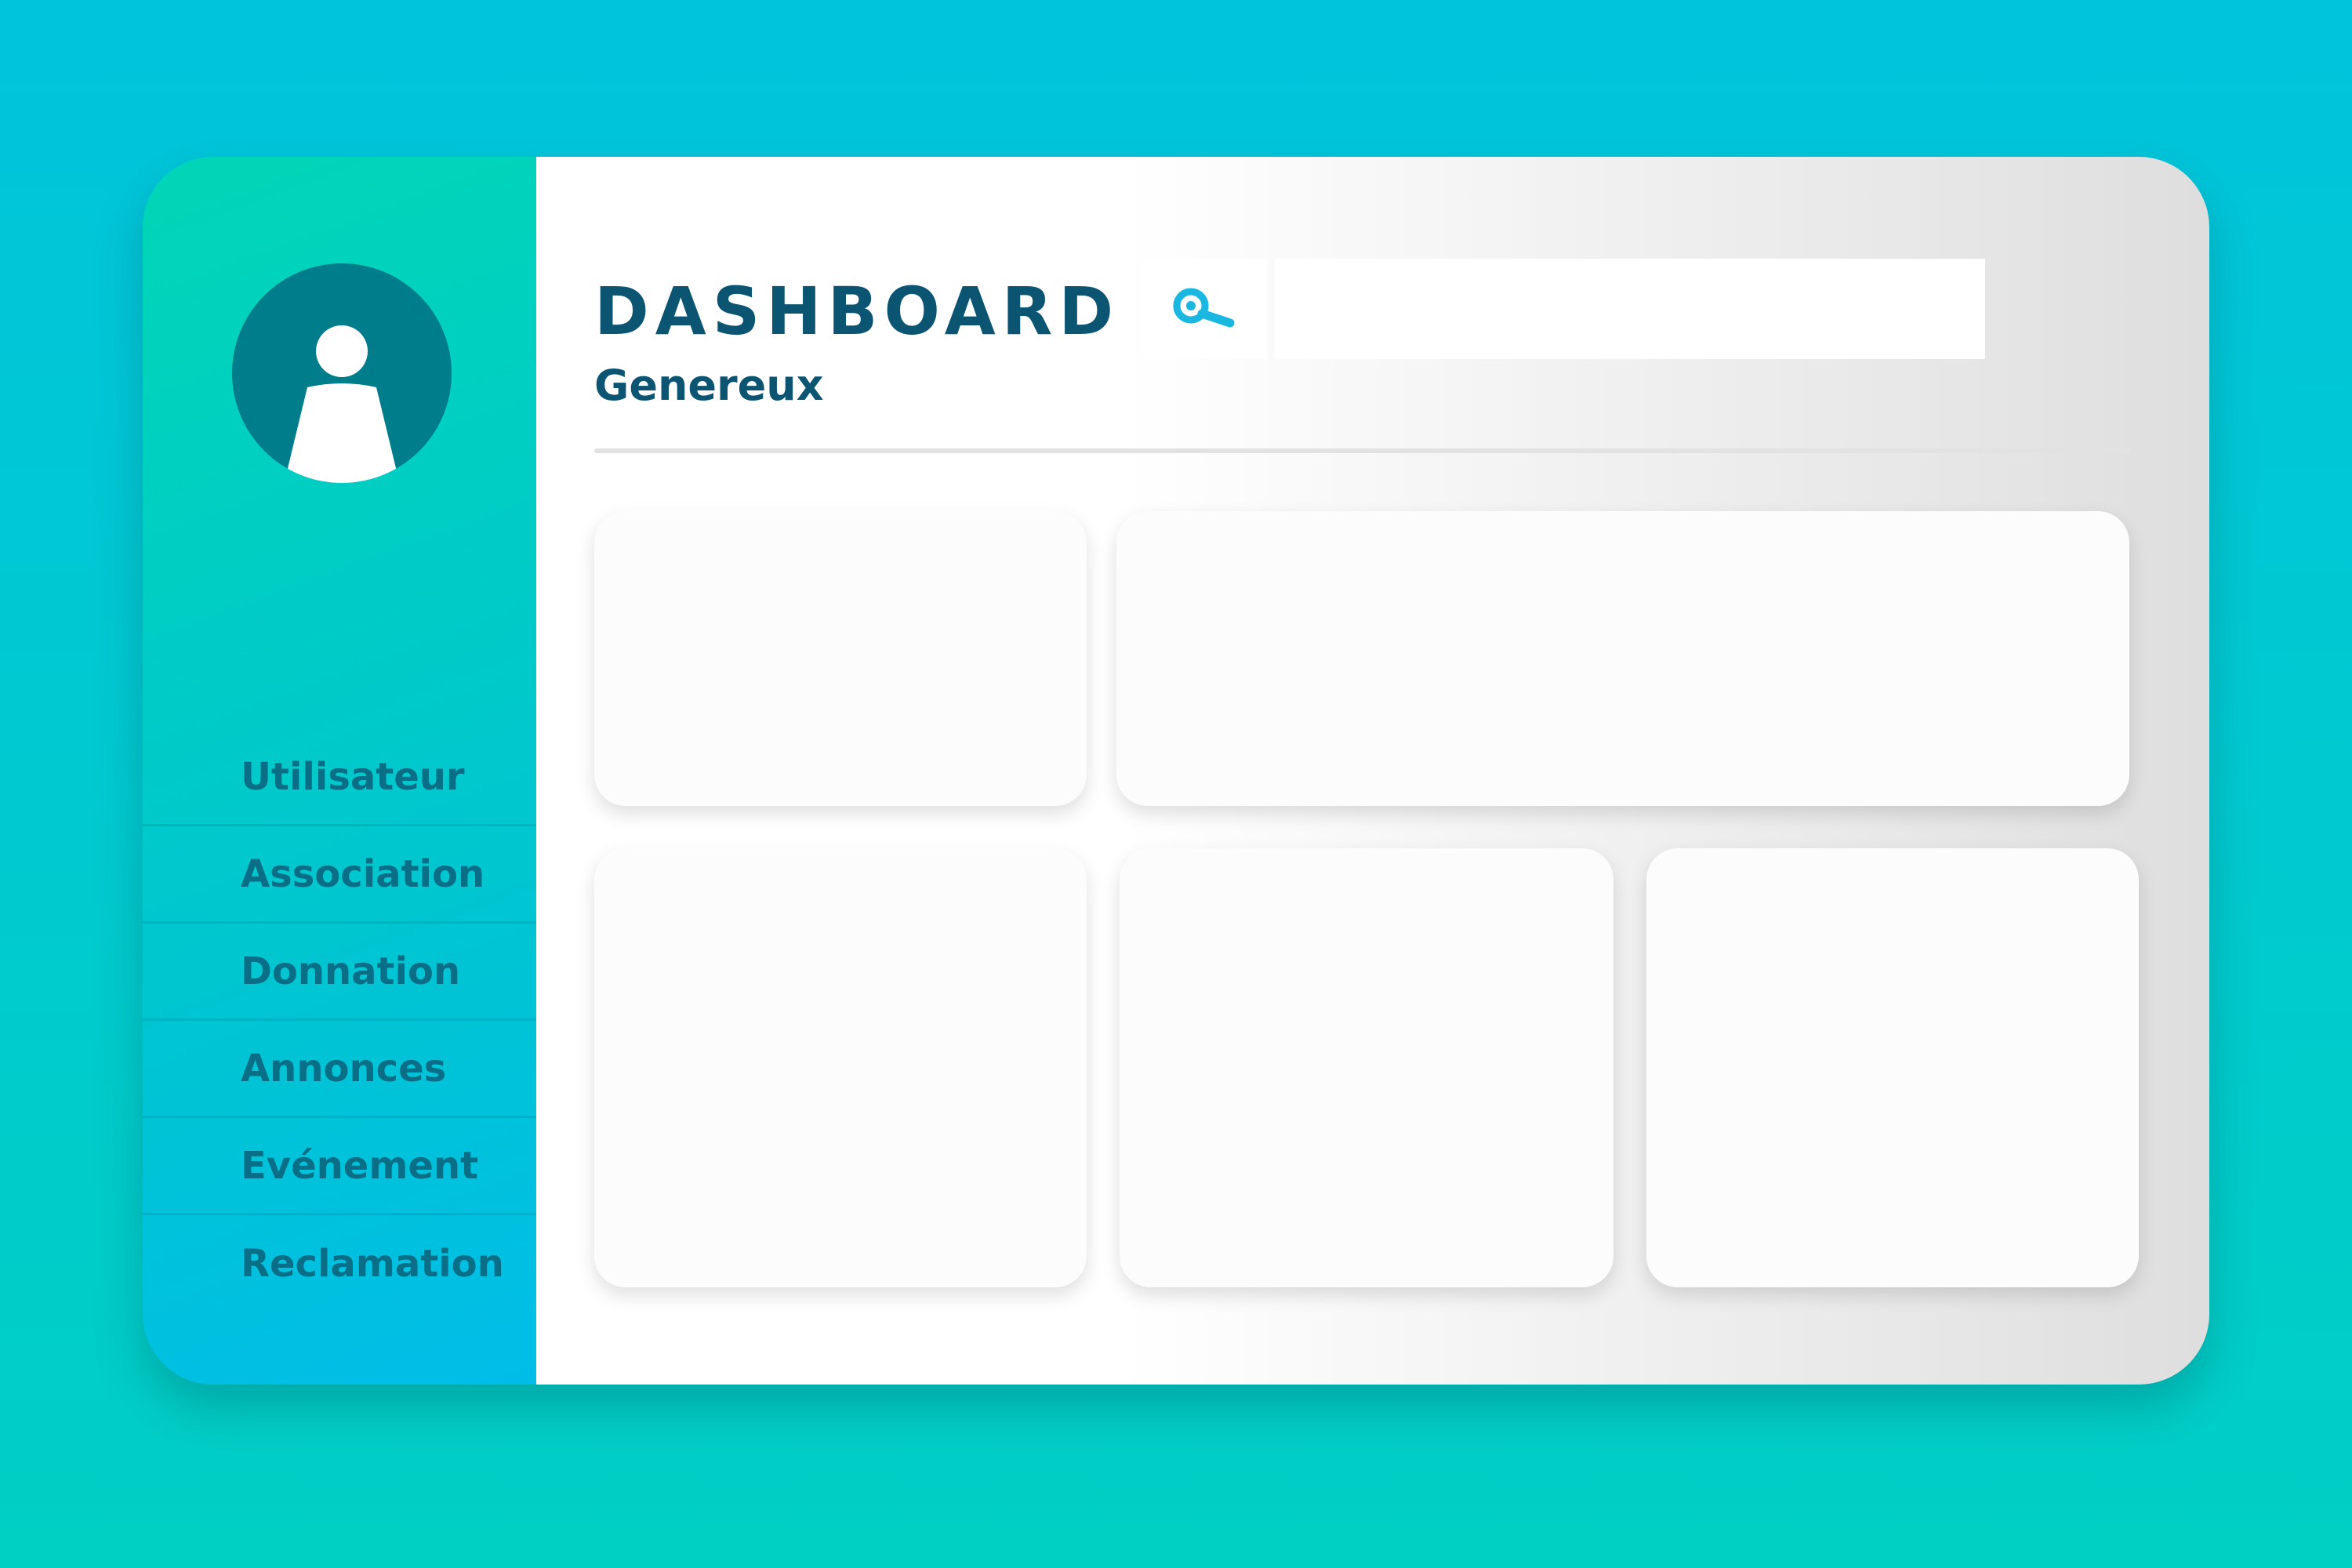 The width and height of the screenshot is (2352, 1568). Describe the element at coordinates (857, 311) in the screenshot. I see `page-title: DASHBOARD` at that location.